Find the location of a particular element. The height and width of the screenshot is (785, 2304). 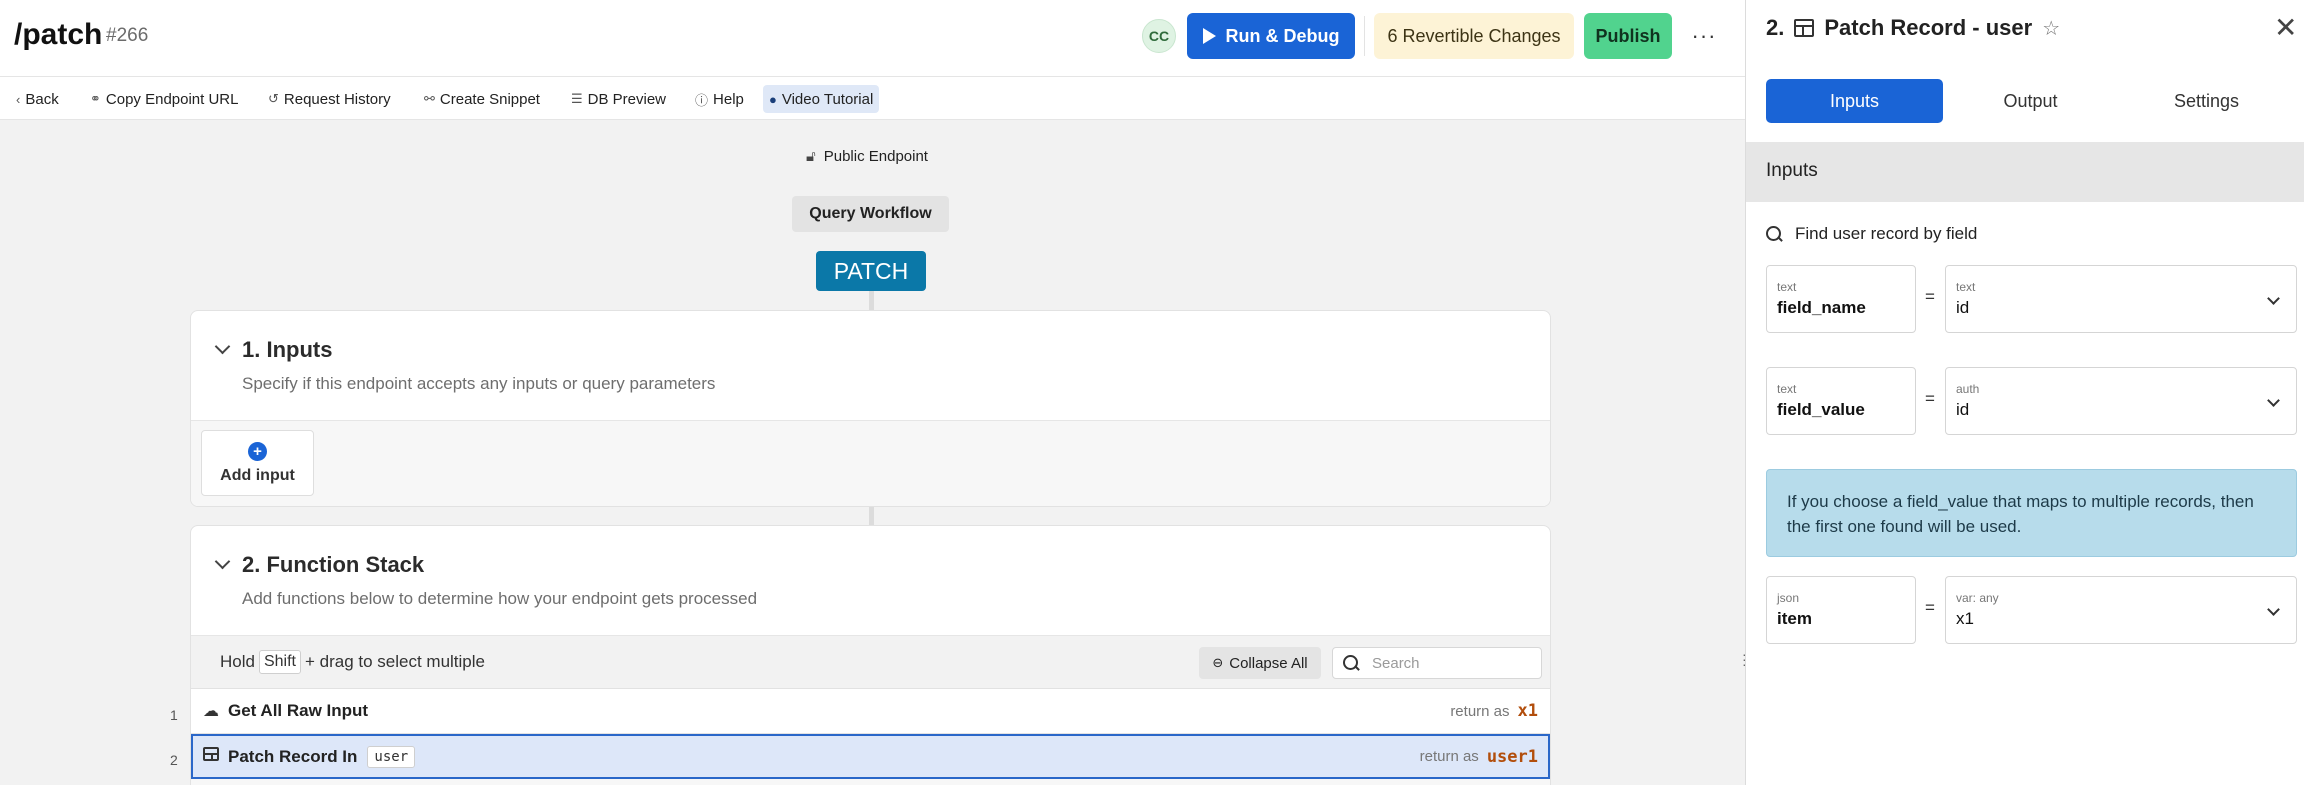

back-button: ‹ Back is located at coordinates (37, 99).